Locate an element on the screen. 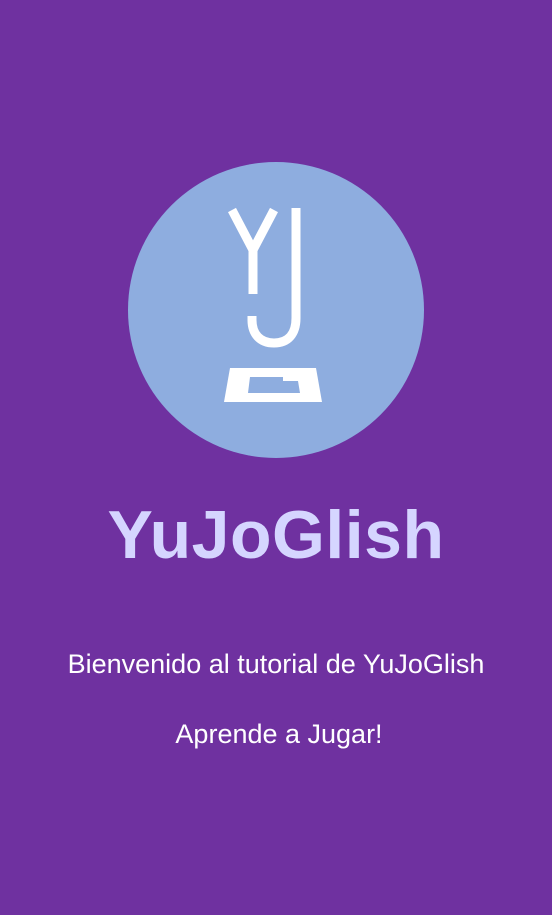  welcome-message: Bienvenido al tutorial de YuJoGlish is located at coordinates (276, 664).